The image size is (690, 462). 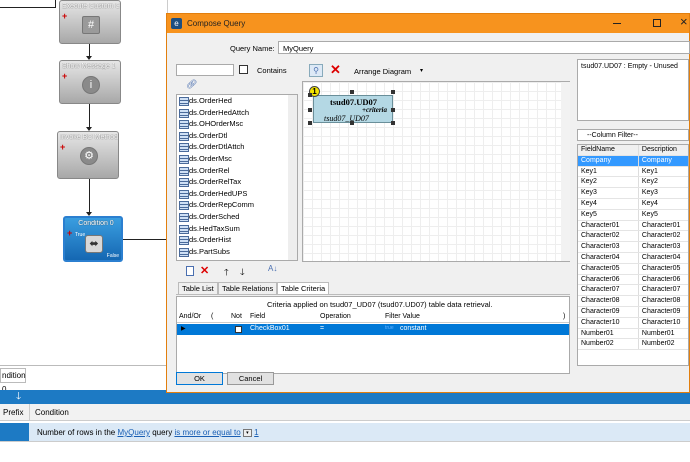 What do you see at coordinates (633, 280) in the screenshot?
I see `column-row: Character06 Character06` at bounding box center [633, 280].